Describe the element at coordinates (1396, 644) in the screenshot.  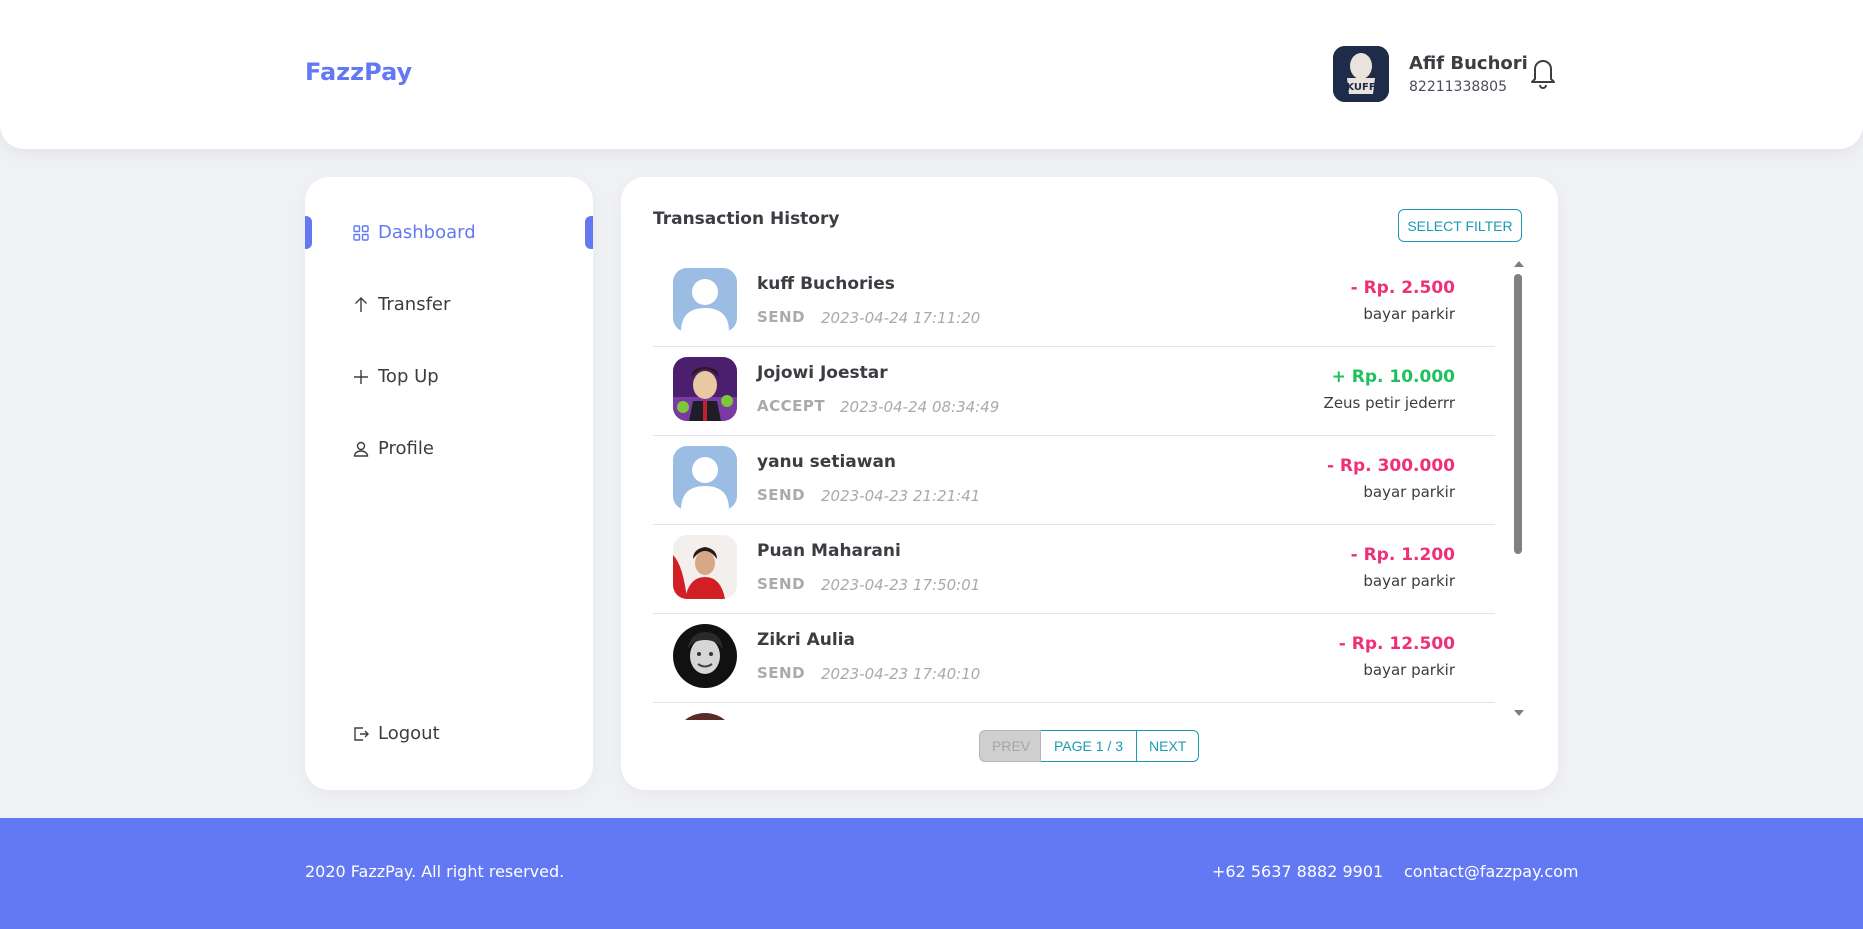
I see `transaction-amount: - Rp. 12.500` at that location.